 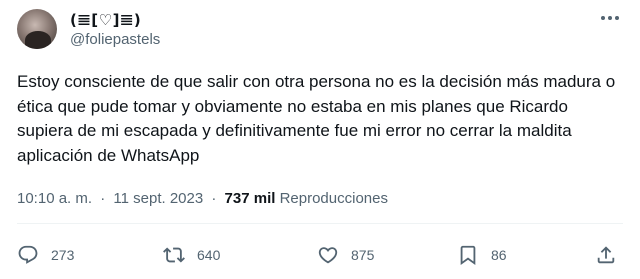 I want to click on share-button, so click(x=606, y=255).